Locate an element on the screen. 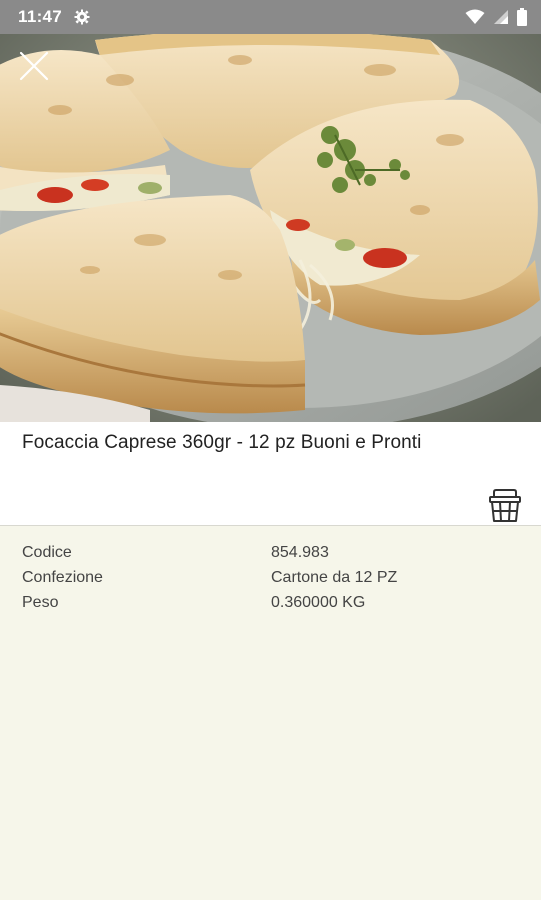  detail-row-peso: Peso 0.360000 KG is located at coordinates (272, 602).